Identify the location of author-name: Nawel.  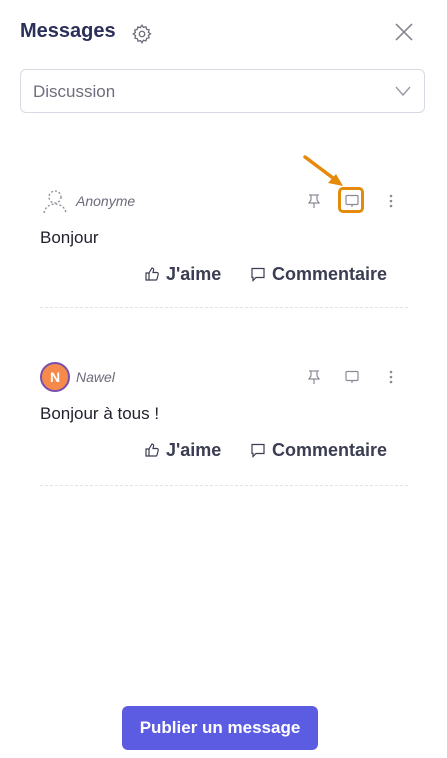
(95, 377).